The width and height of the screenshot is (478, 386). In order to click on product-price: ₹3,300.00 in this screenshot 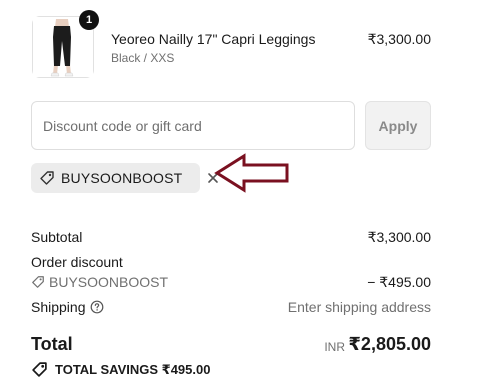, I will do `click(399, 39)`.